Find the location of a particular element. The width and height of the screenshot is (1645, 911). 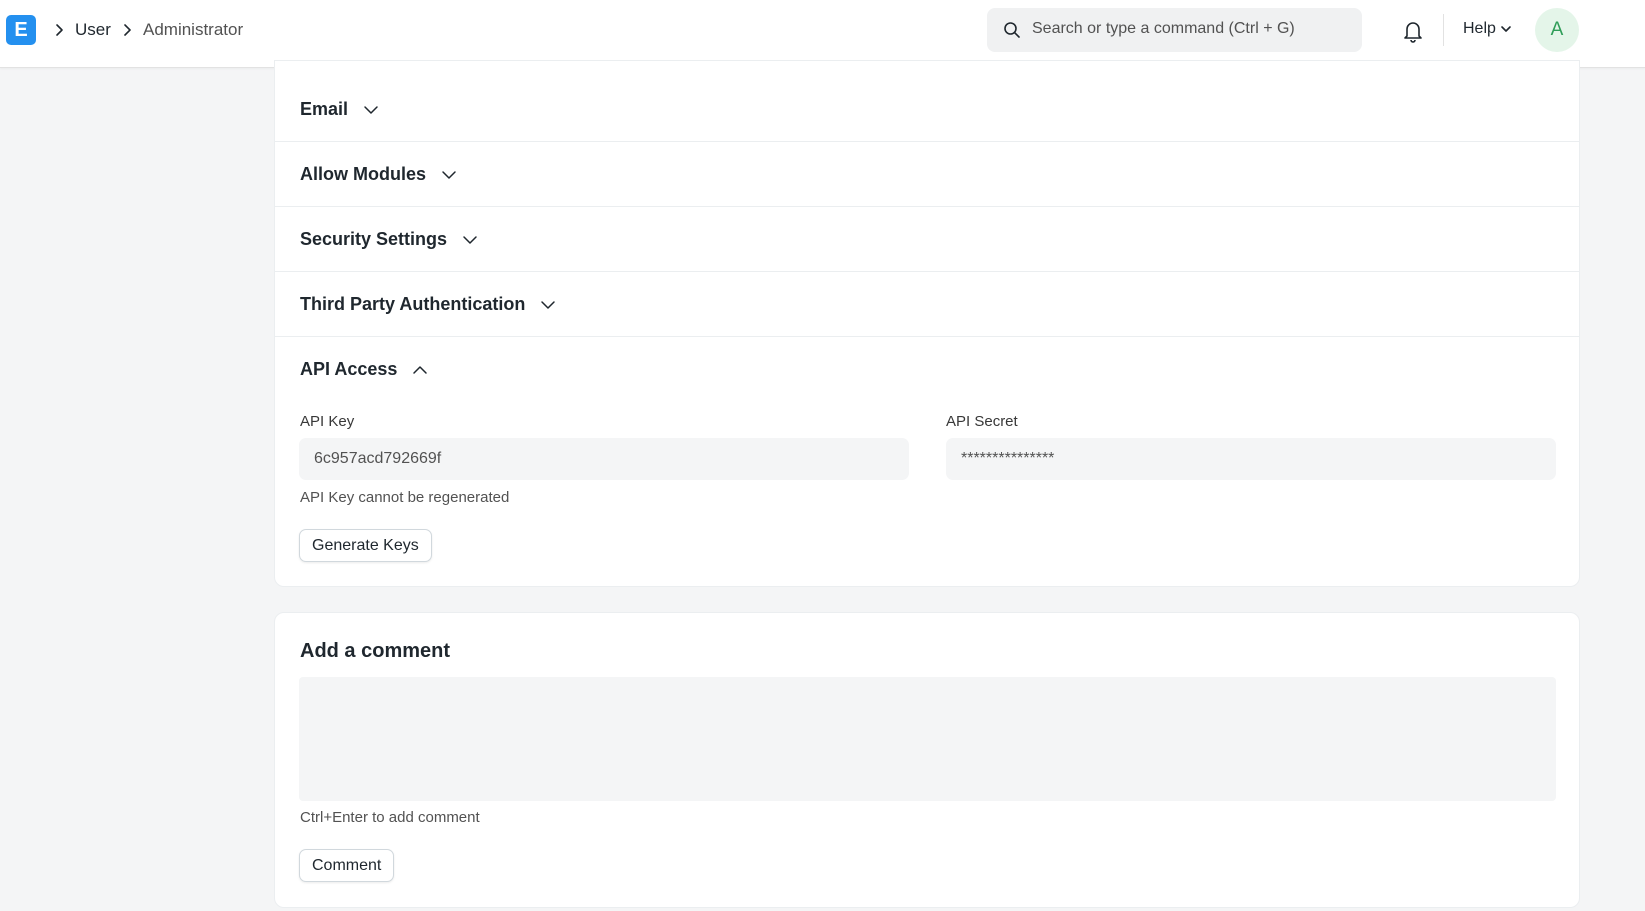

navbar-divider is located at coordinates (1443, 30).